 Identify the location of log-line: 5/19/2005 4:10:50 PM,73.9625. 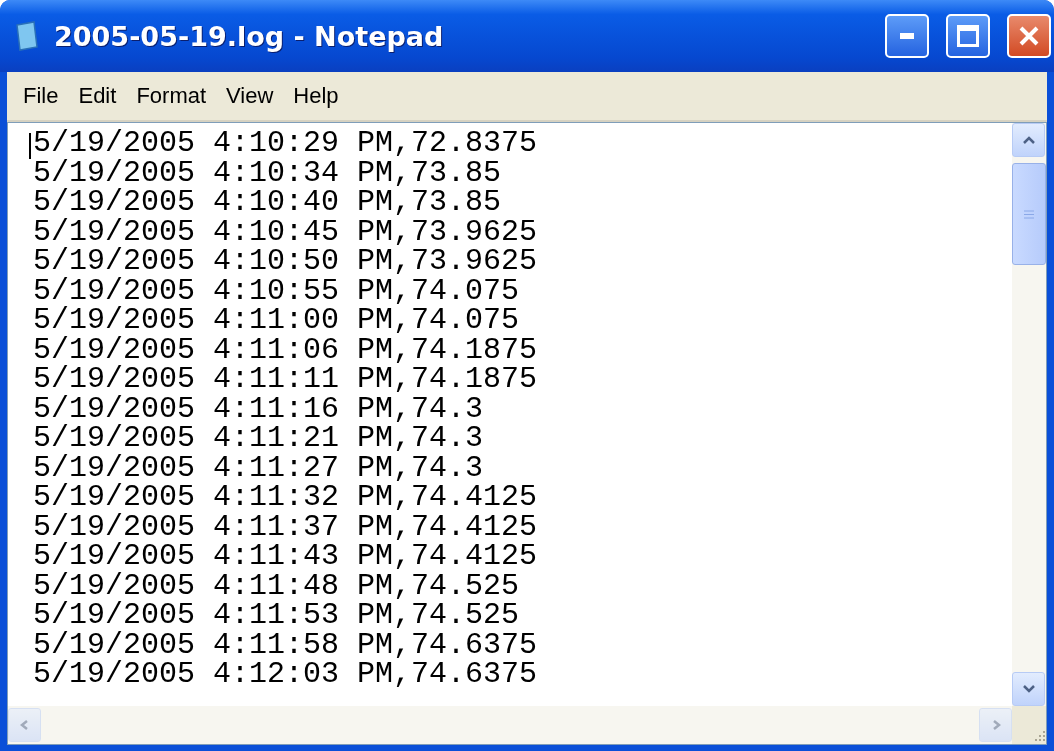
(285, 262).